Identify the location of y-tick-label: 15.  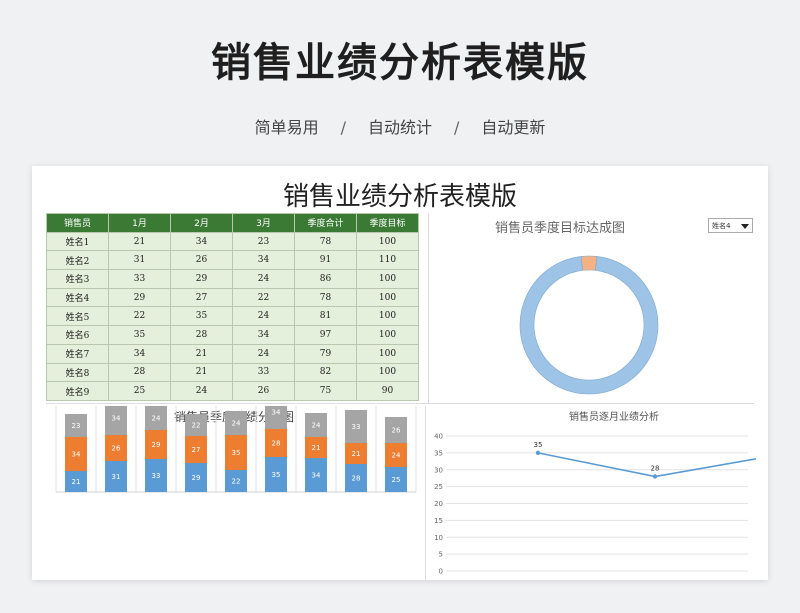
(438, 521).